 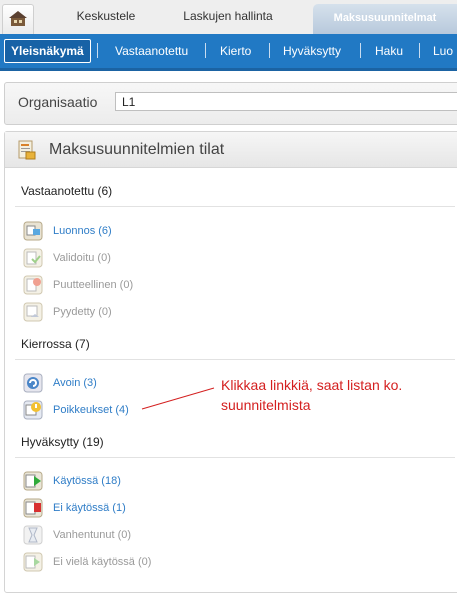 What do you see at coordinates (33, 562) in the screenshot?
I see `not-yet-in-use-icon` at bounding box center [33, 562].